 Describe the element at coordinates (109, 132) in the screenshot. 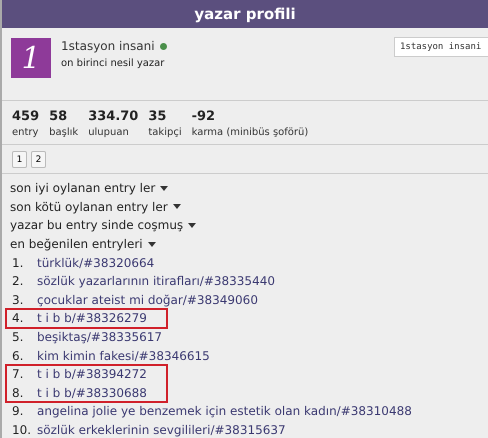

I see `stat-label: ulupuan` at that location.